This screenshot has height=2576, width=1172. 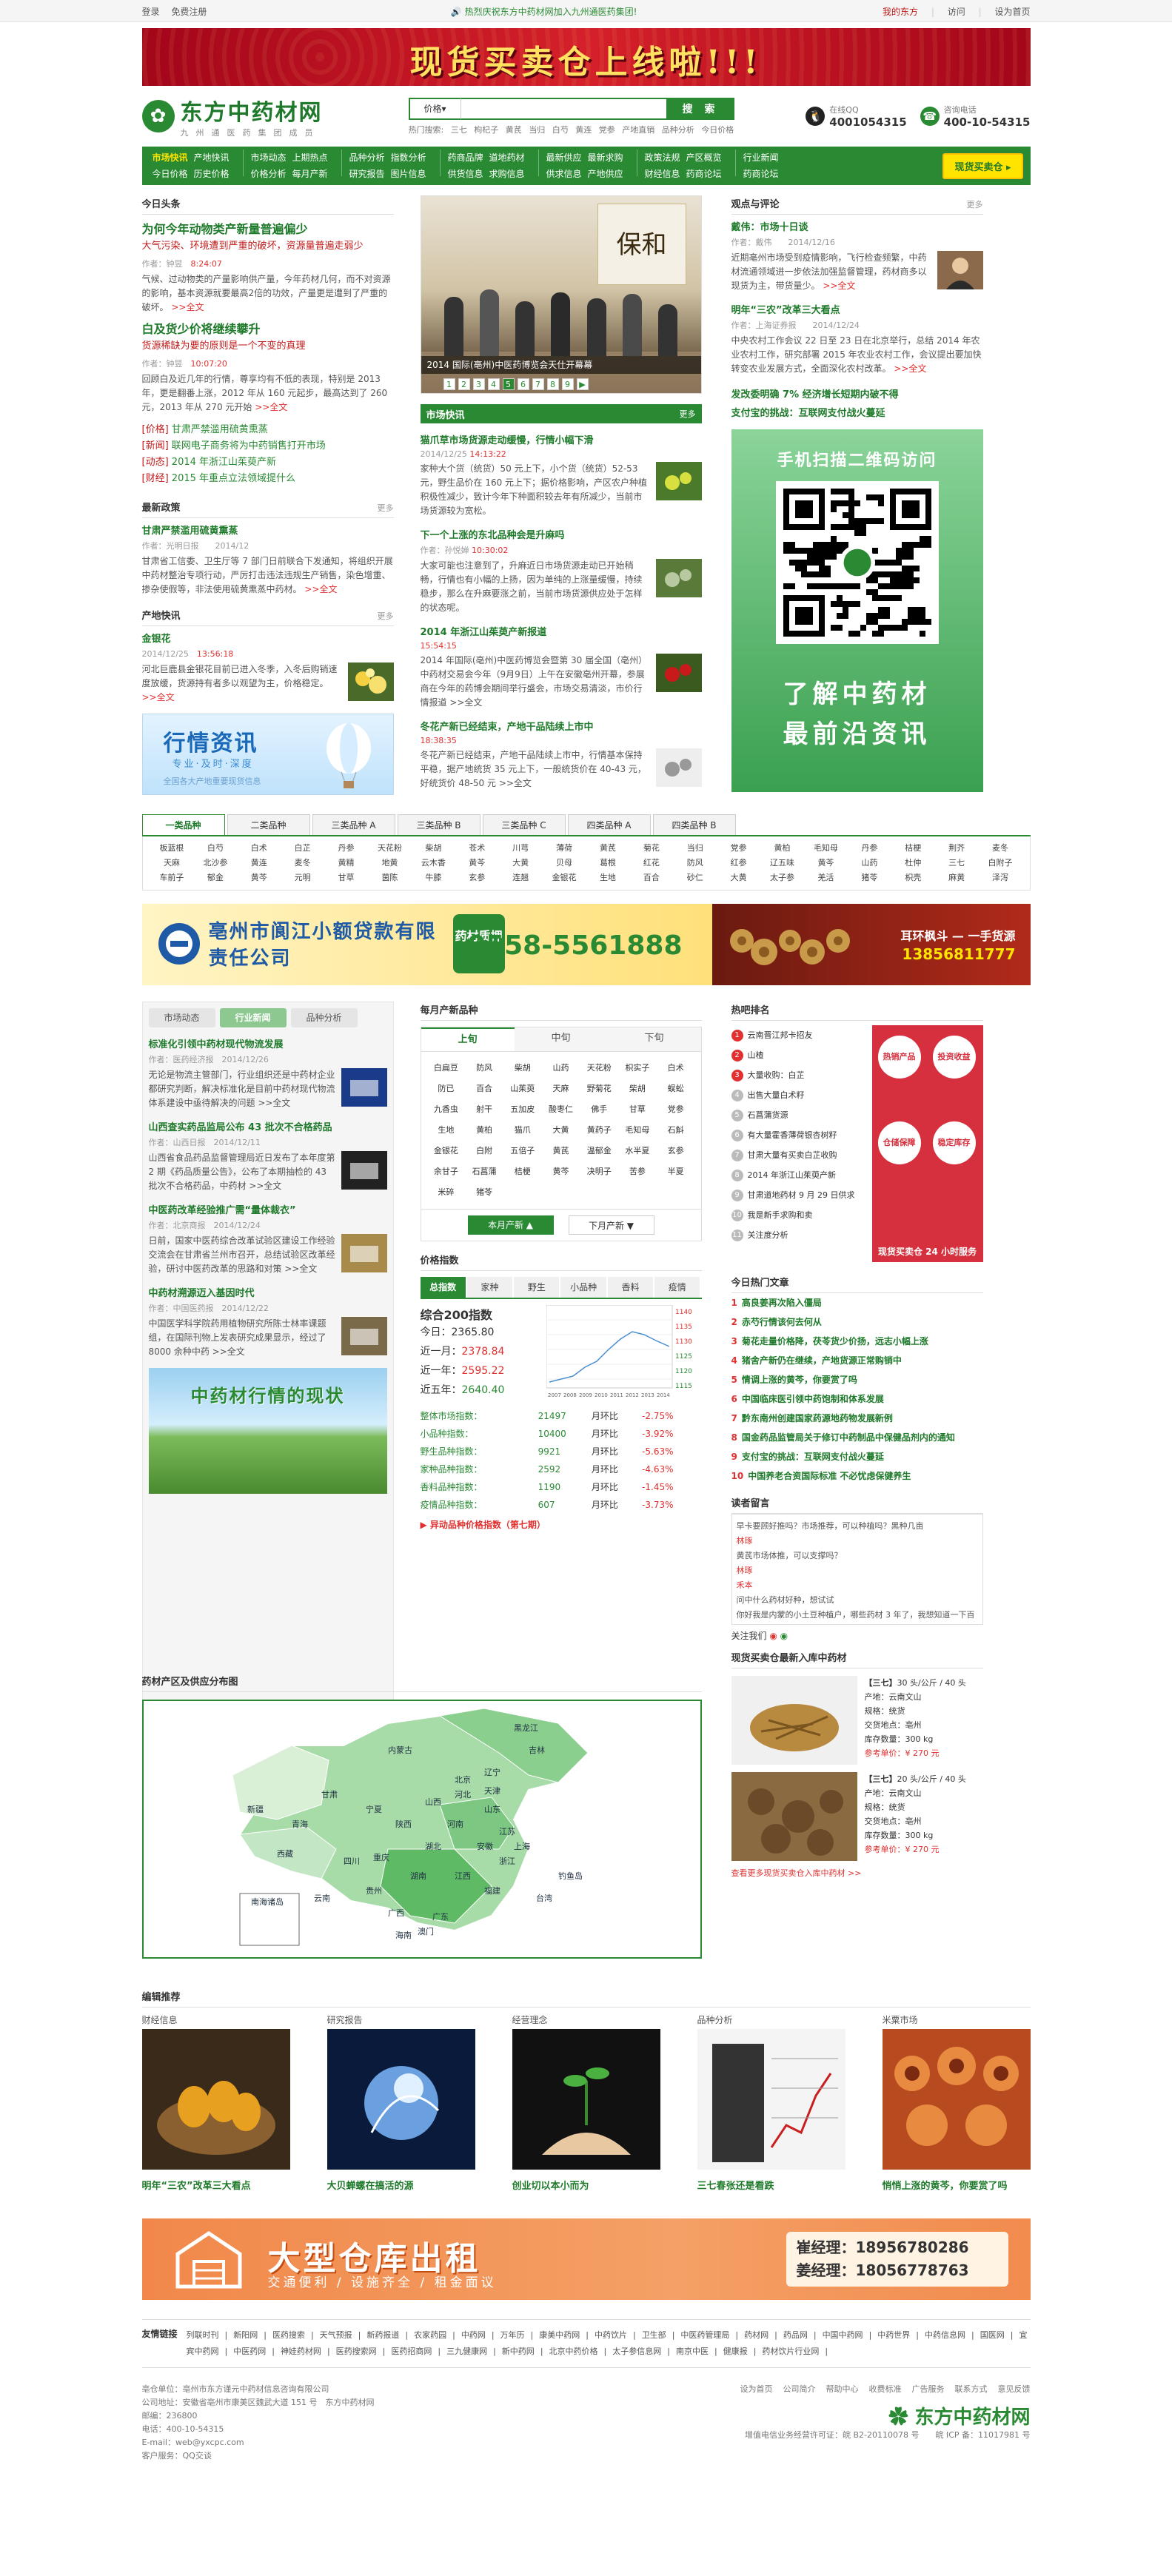 I want to click on editor-pick-item: 米粟市场 悄悄上涨的黄芩，你要赏了吗, so click(x=957, y=2102).